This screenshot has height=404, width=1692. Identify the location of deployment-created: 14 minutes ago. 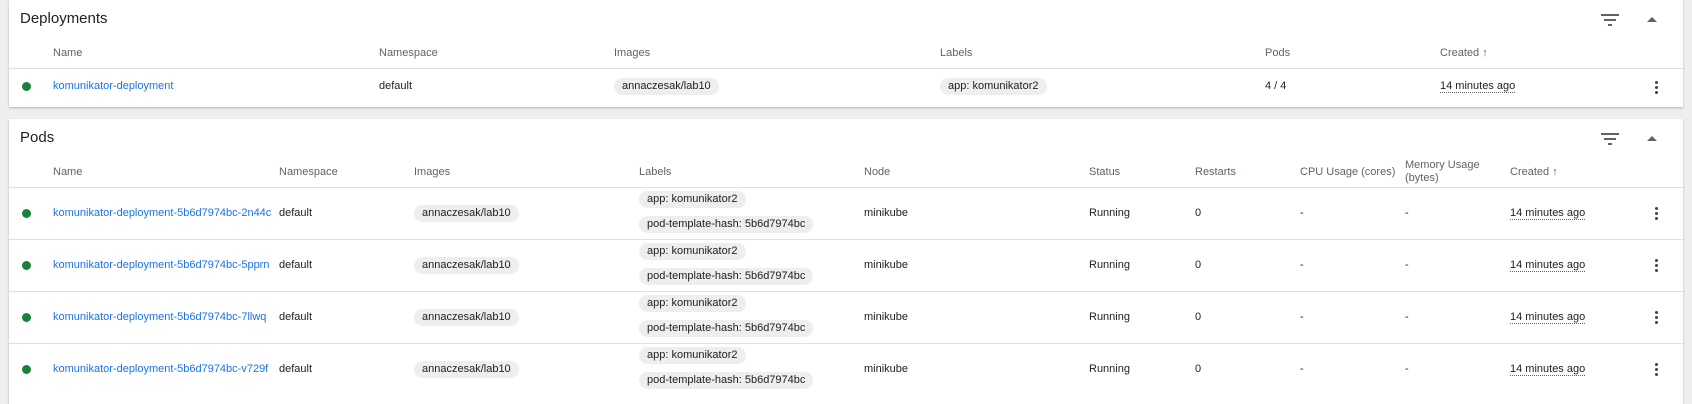
(1478, 86).